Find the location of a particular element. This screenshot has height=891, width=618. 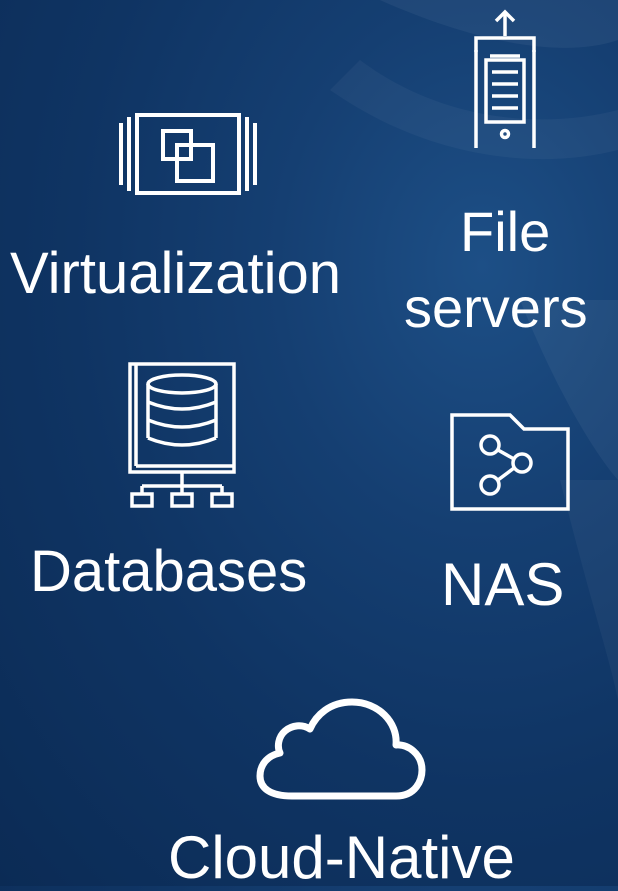

cloud-icon is located at coordinates (341, 750).